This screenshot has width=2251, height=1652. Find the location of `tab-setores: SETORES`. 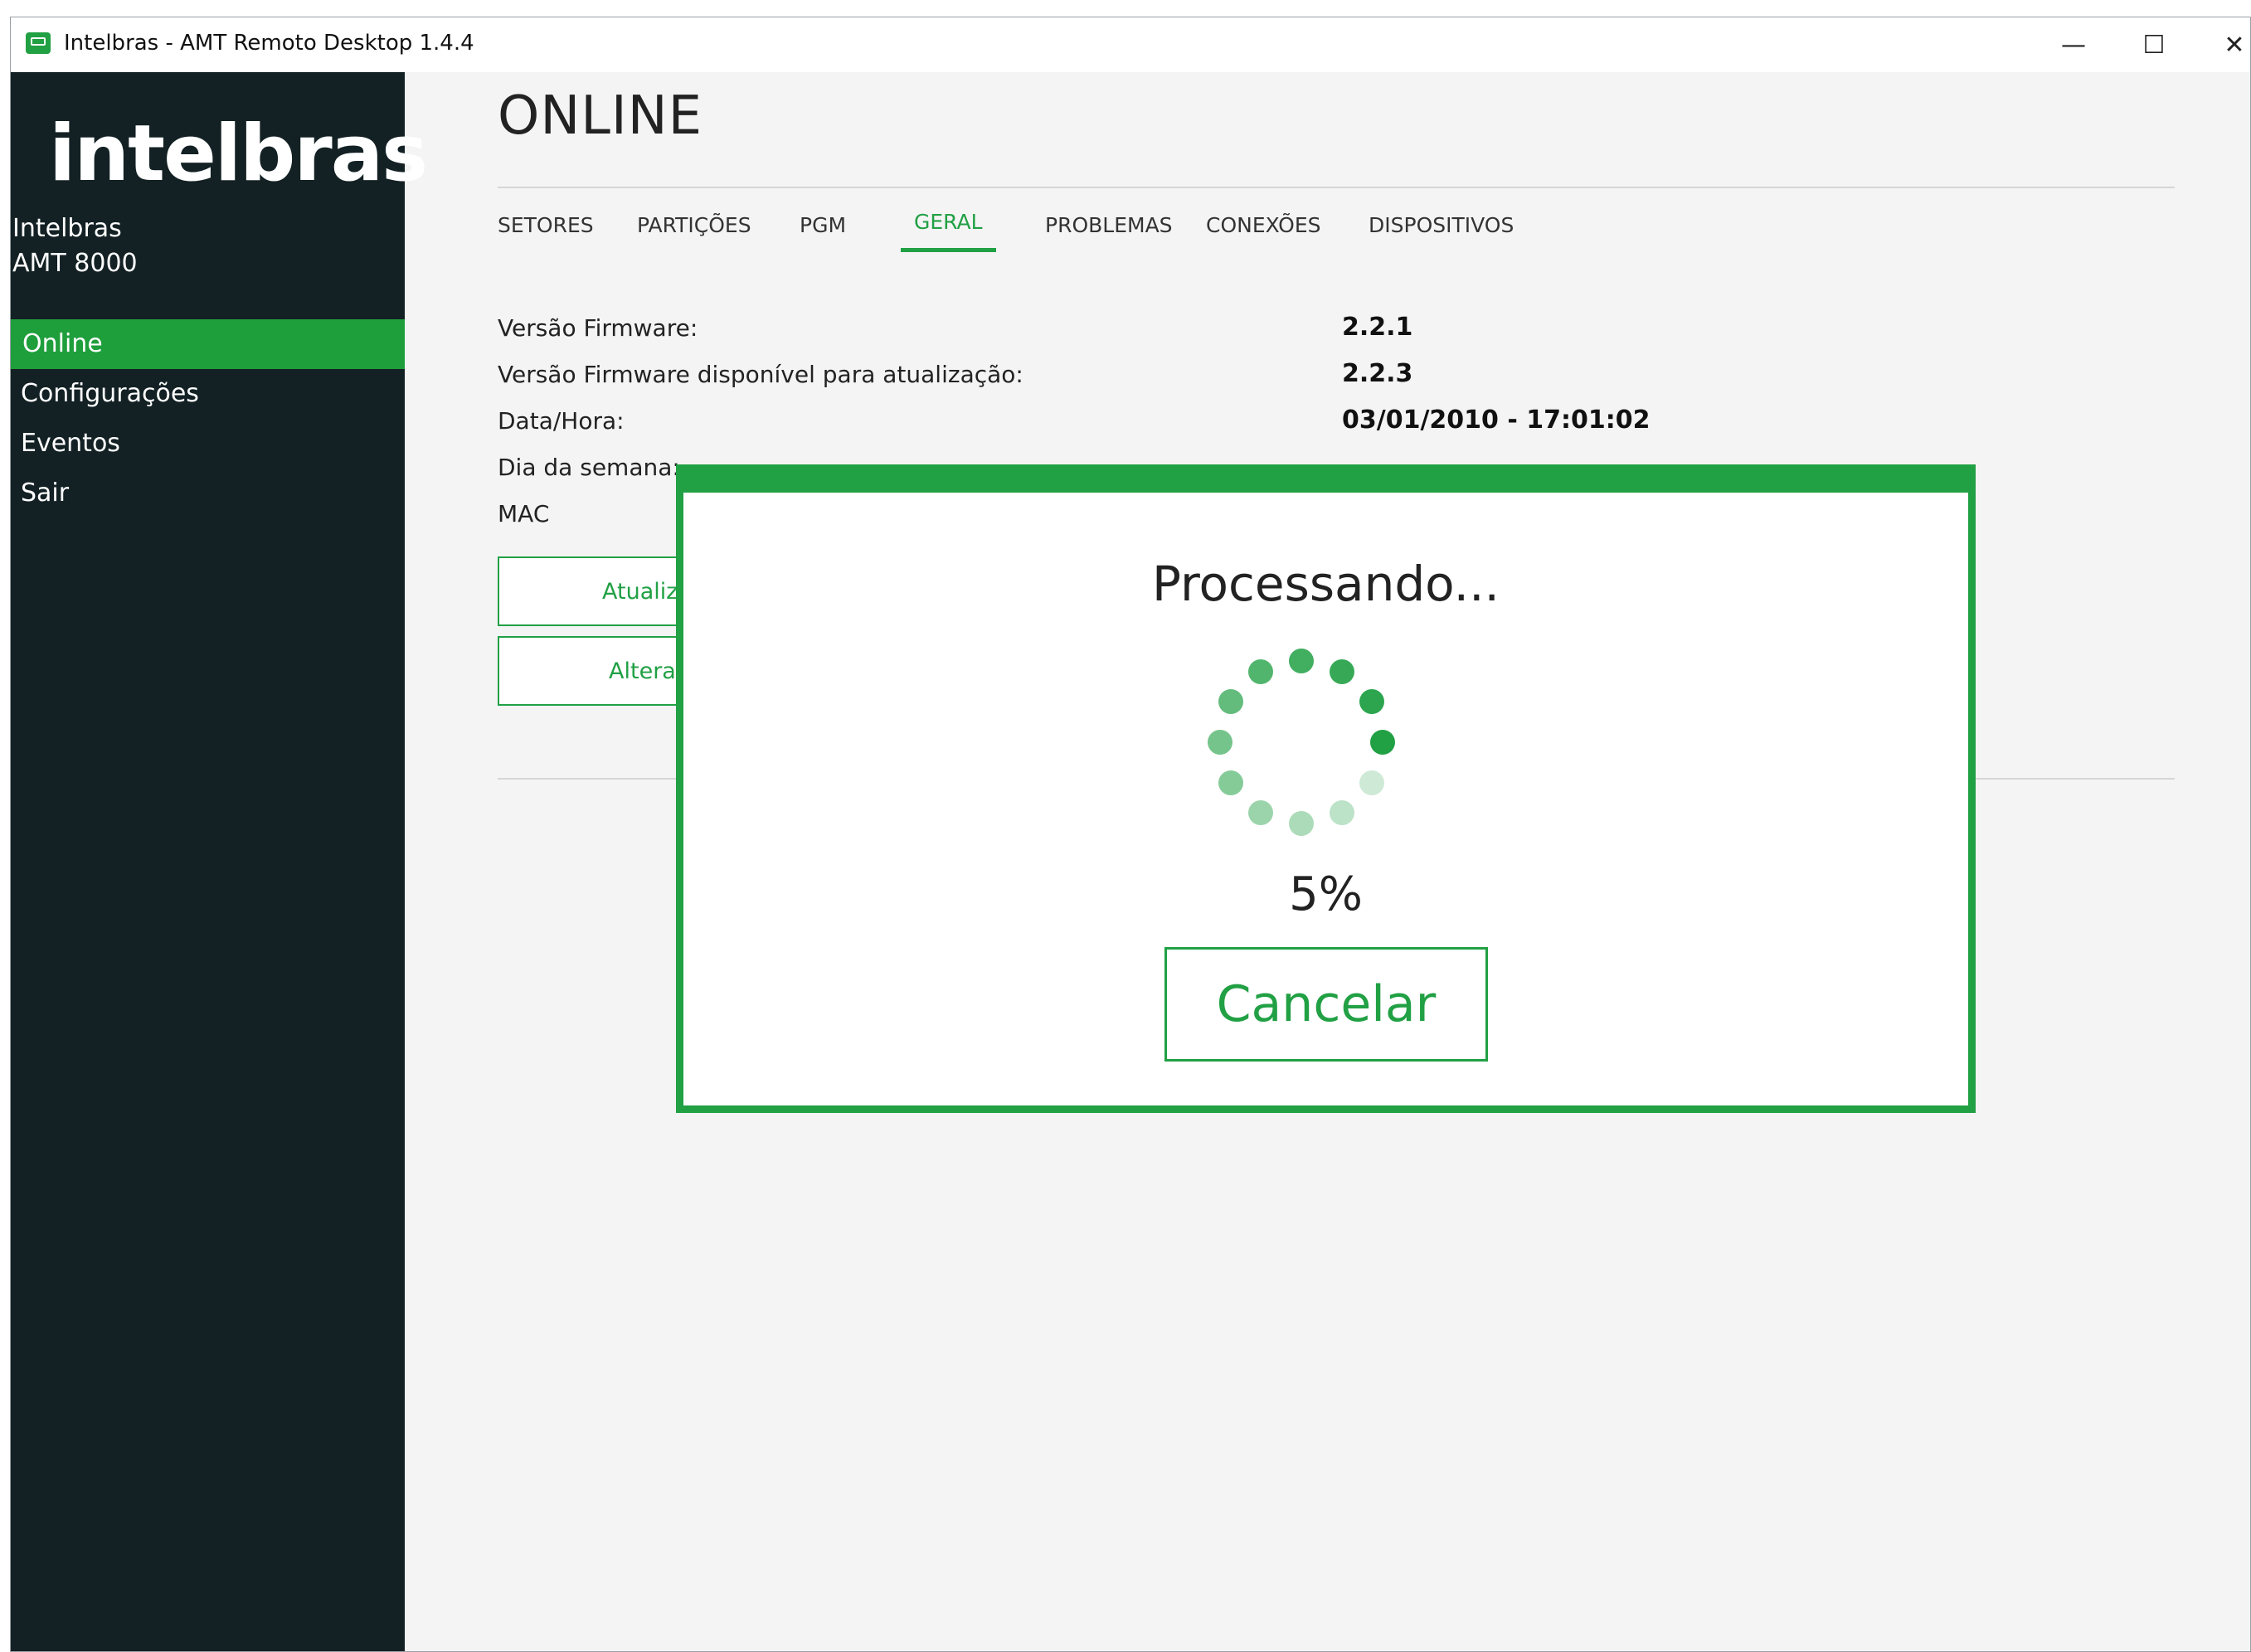

tab-setores: SETORES is located at coordinates (546, 225).